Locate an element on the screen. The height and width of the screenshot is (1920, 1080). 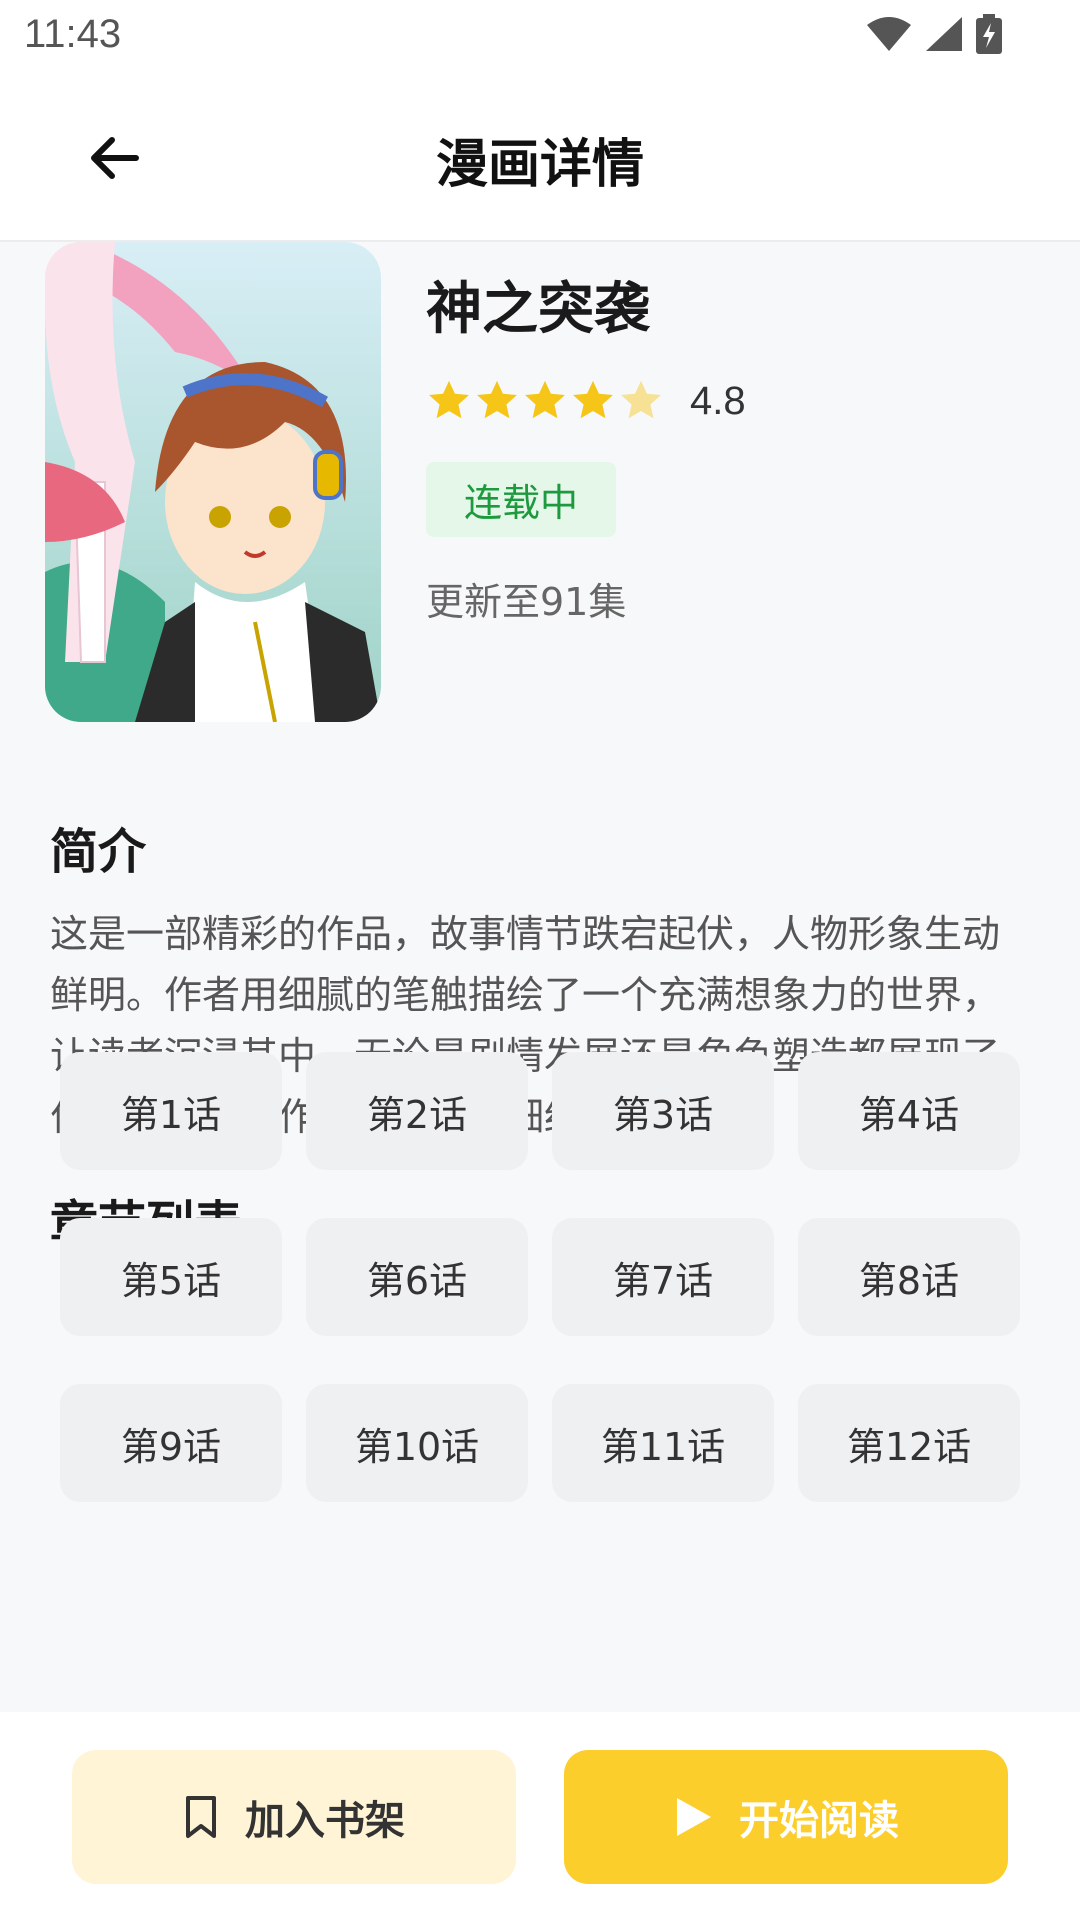
intro-heading: 简介 is located at coordinates (98, 852).